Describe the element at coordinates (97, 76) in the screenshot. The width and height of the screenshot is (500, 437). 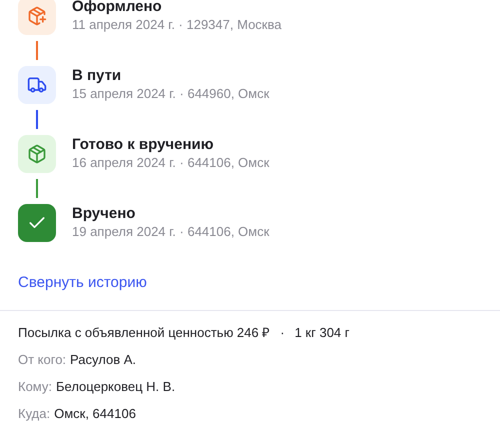
I see `status-title: В пути` at that location.